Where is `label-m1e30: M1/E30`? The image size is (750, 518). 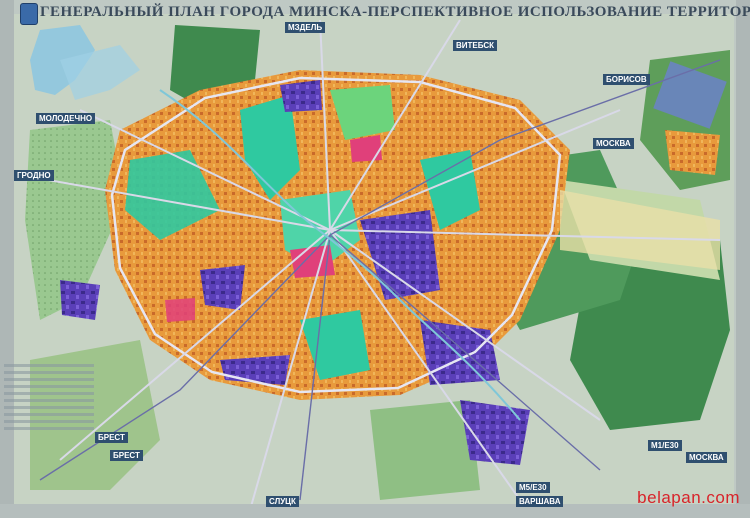
label-m1e30: M1/E30 is located at coordinates (665, 445).